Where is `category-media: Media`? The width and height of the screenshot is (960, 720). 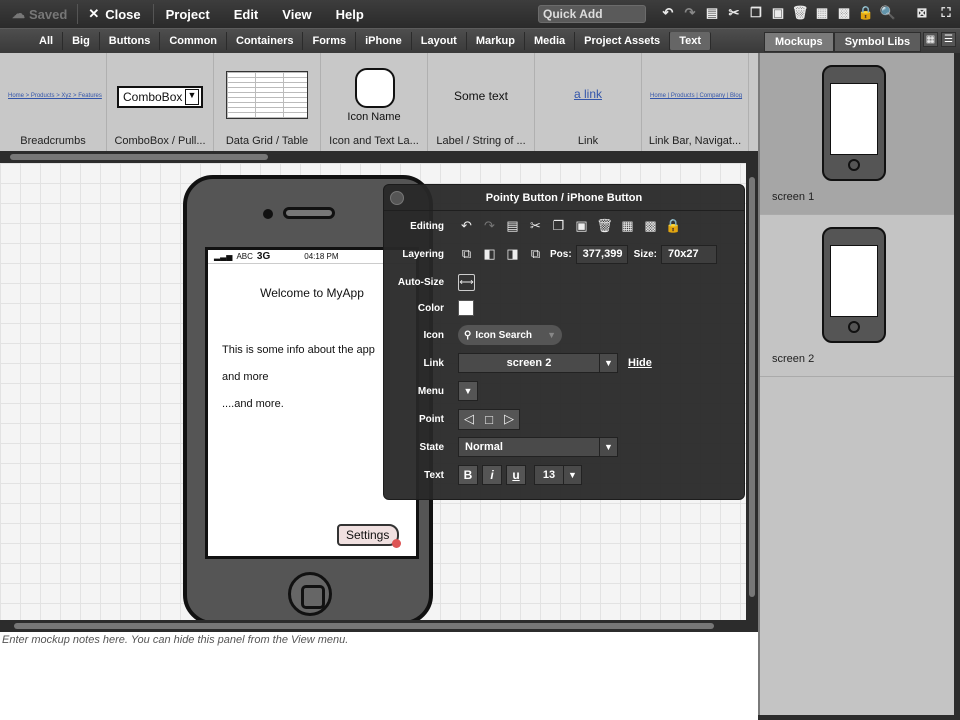 category-media: Media is located at coordinates (550, 40).